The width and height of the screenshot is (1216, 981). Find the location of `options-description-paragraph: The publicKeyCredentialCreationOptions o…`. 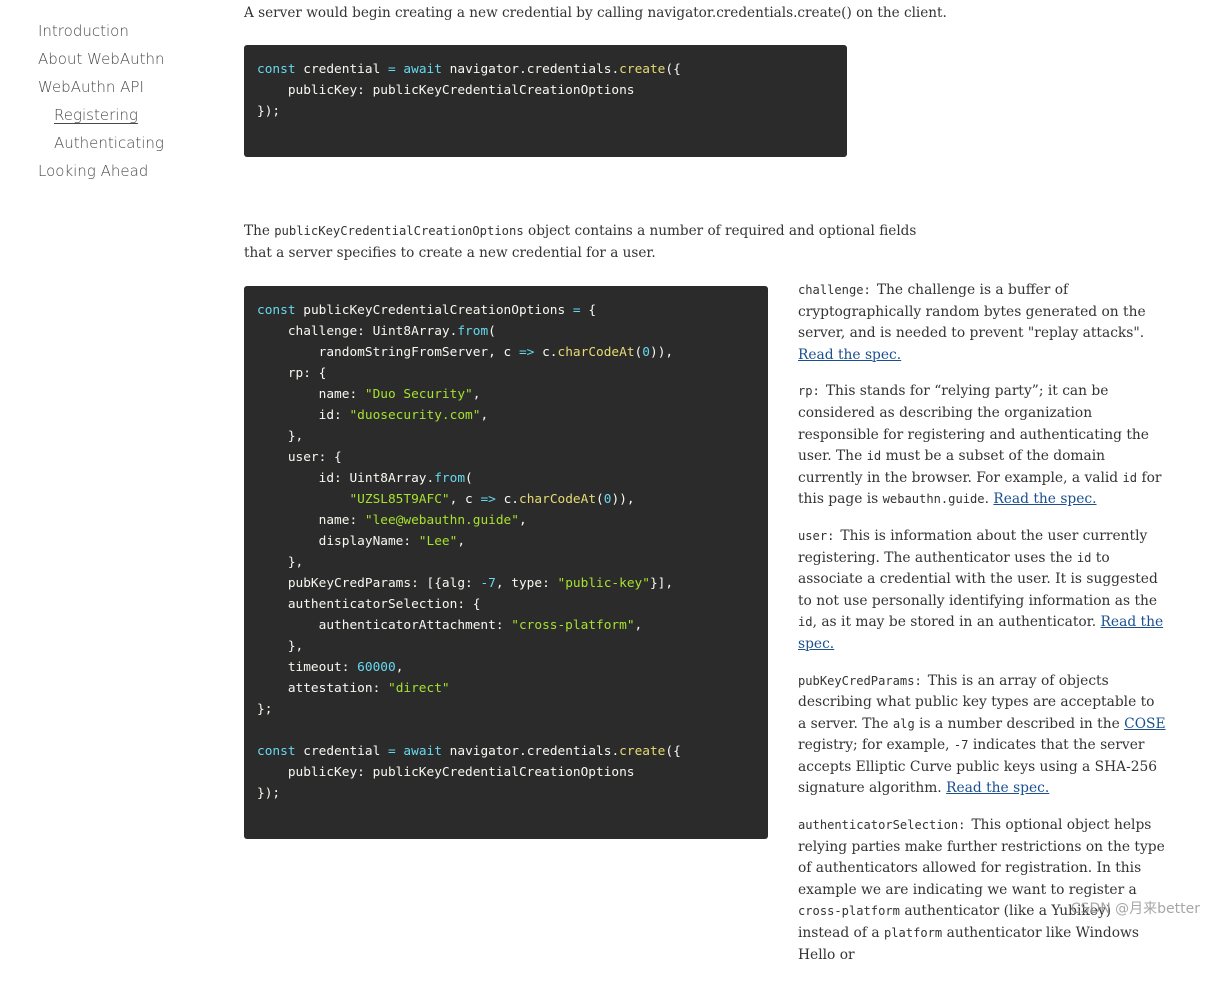

options-description-paragraph: The publicKeyCredentialCreationOptions o… is located at coordinates (580, 242).